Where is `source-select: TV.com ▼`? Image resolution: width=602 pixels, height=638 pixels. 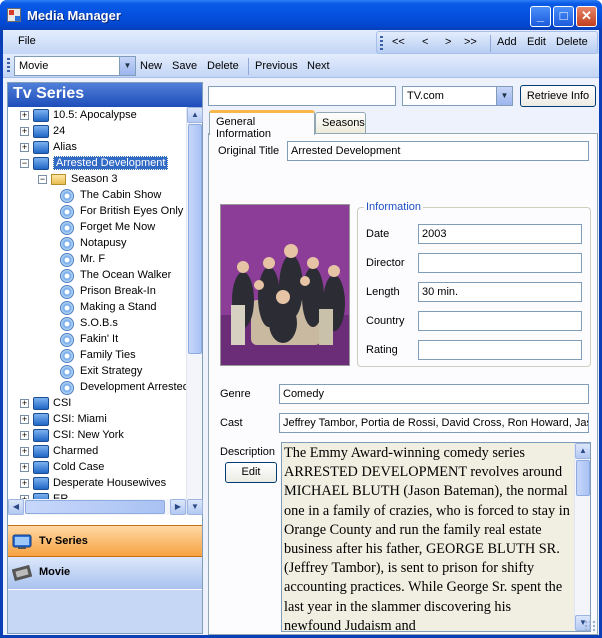 source-select: TV.com ▼ is located at coordinates (457, 96).